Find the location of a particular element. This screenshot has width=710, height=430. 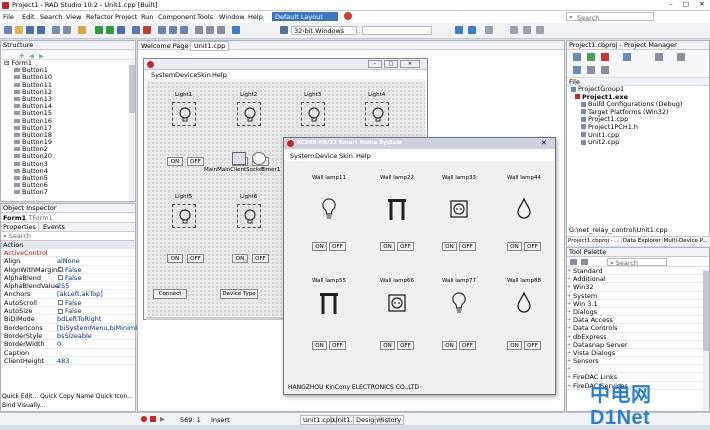

save-all-icon is located at coordinates (41, 30).